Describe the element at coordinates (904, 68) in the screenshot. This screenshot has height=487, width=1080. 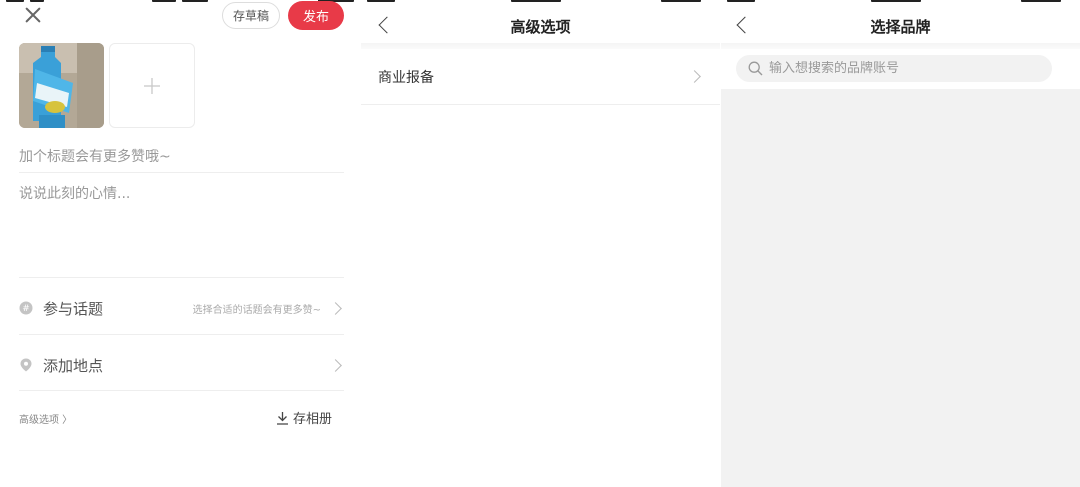
I see `brand-search-input` at that location.